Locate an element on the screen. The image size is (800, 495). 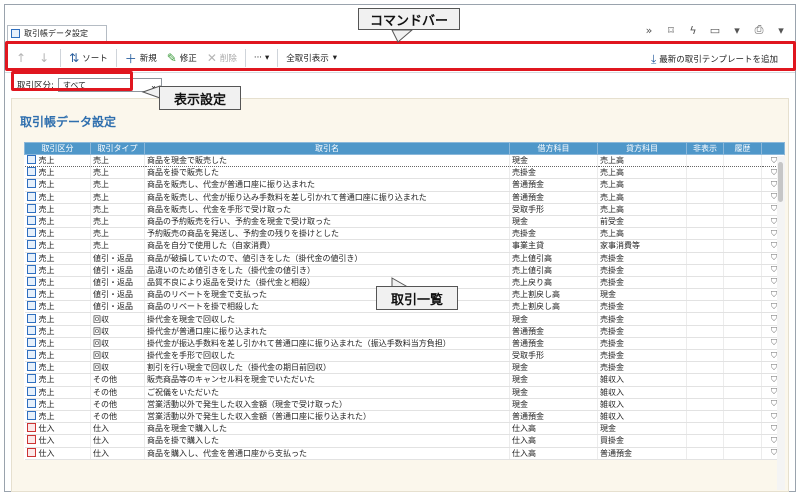
delete-button: ✕ 削除 is located at coordinates (222, 58).